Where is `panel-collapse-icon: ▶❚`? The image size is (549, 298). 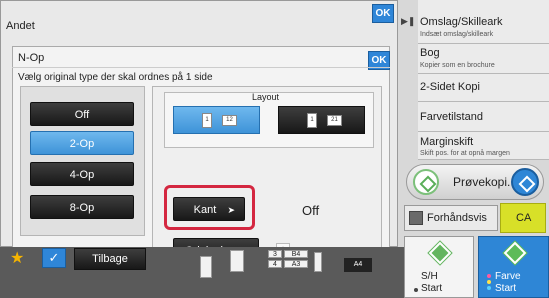 panel-collapse-icon: ▶❚ is located at coordinates (408, 21).